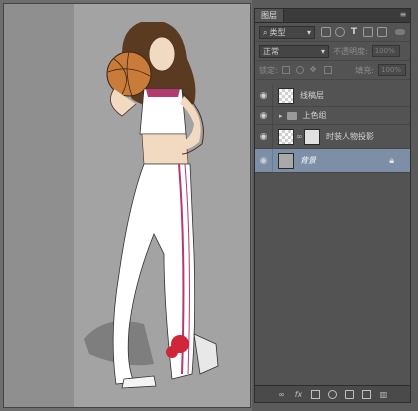 This screenshot has width=418, height=411. What do you see at coordinates (277, 32) in the screenshot?
I see `filter-kind-label: 类型` at bounding box center [277, 32].